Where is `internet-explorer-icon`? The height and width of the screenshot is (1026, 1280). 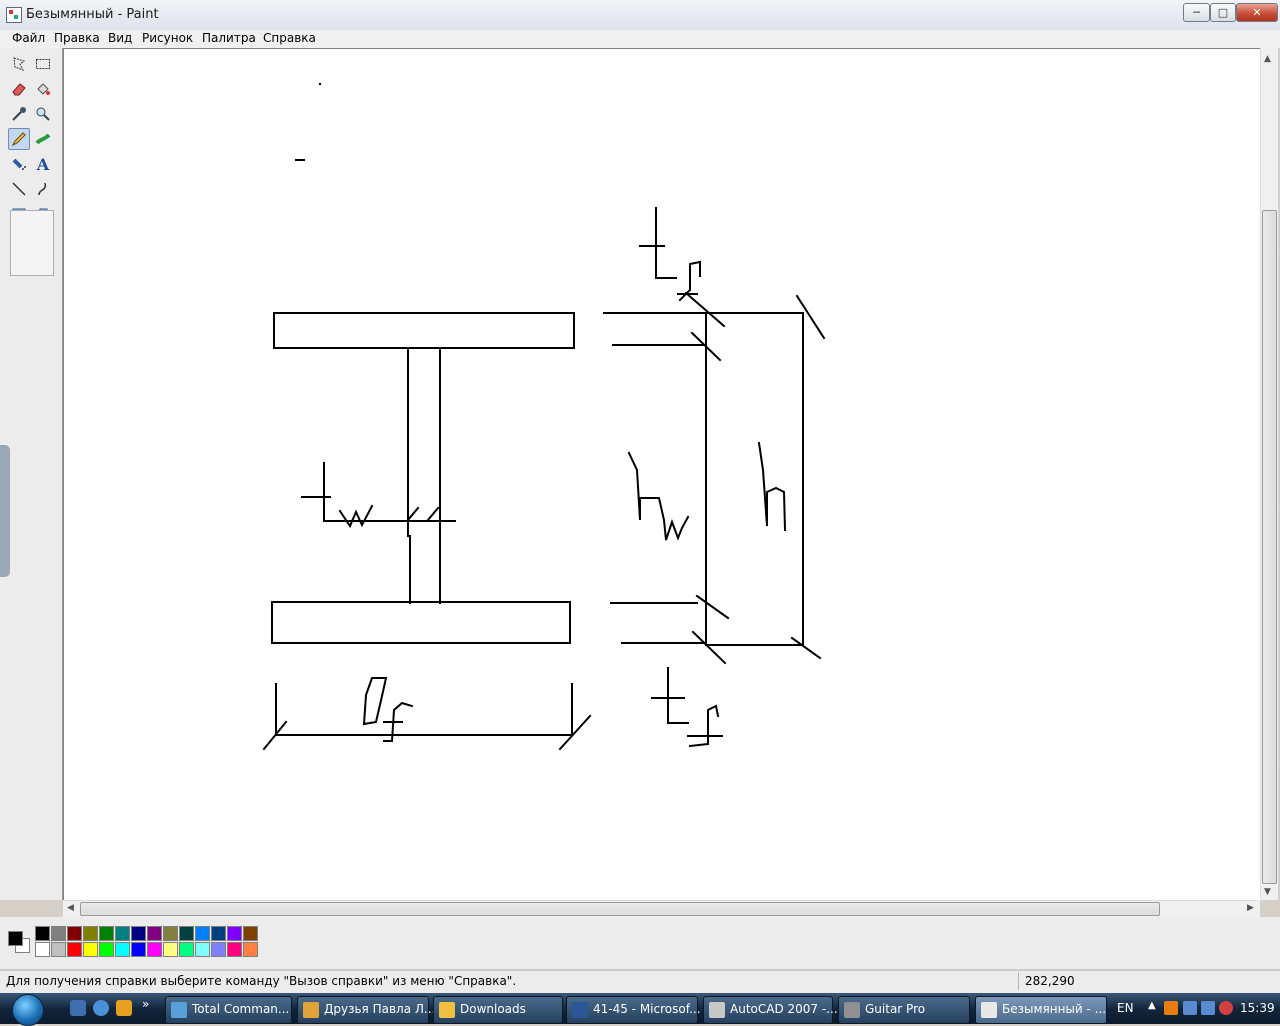
internet-explorer-icon is located at coordinates (101, 1008).